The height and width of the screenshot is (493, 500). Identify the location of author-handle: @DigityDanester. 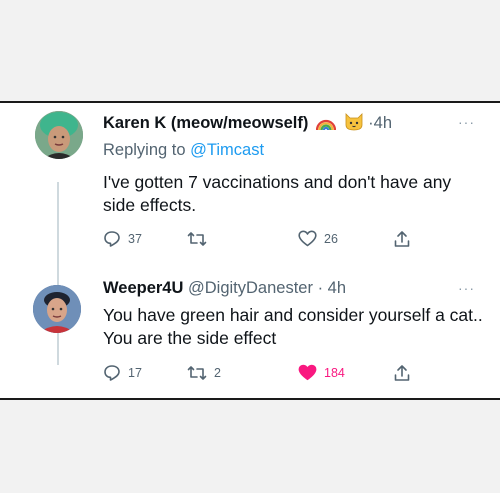
(250, 288).